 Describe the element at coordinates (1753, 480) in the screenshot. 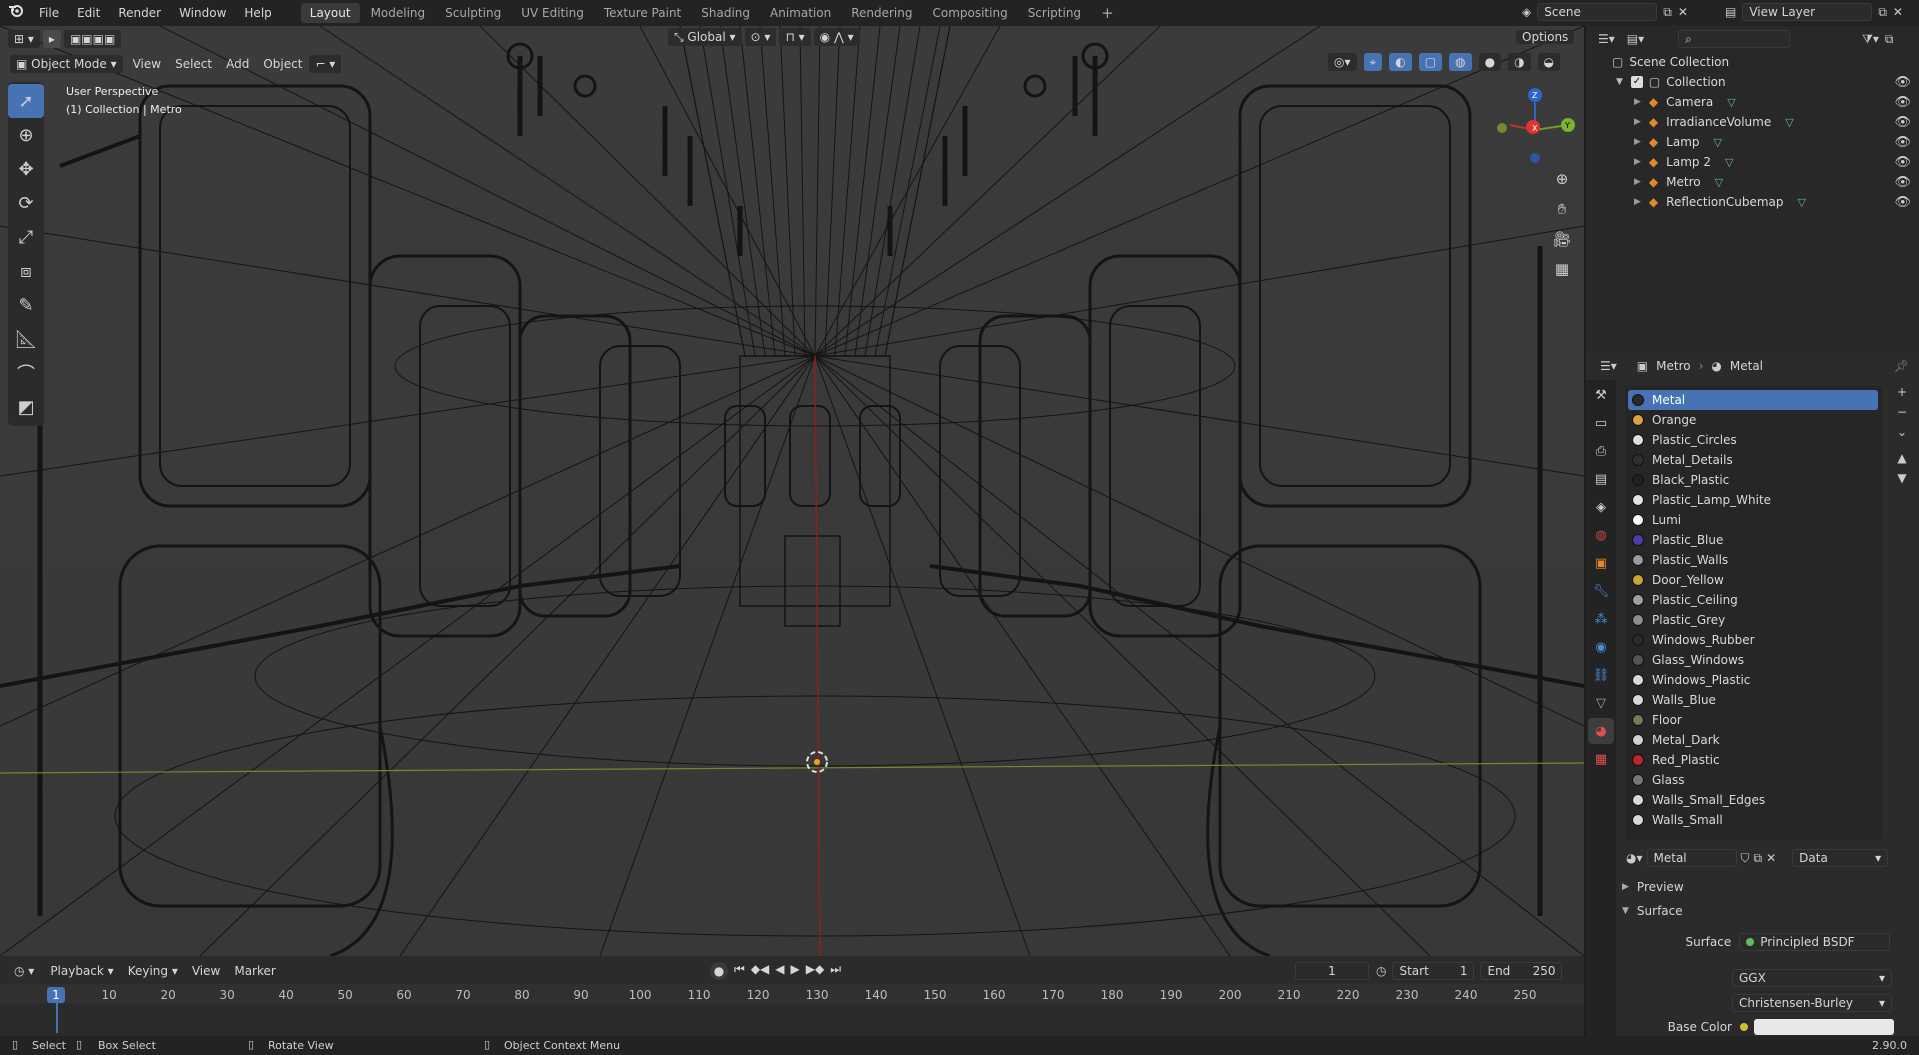

I see `material-slot: Black_Plastic` at that location.